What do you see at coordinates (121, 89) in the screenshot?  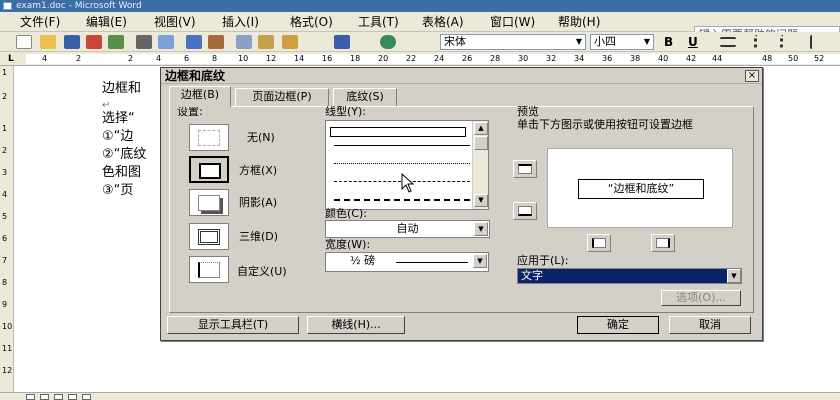 I see `document-line: 边框和` at bounding box center [121, 89].